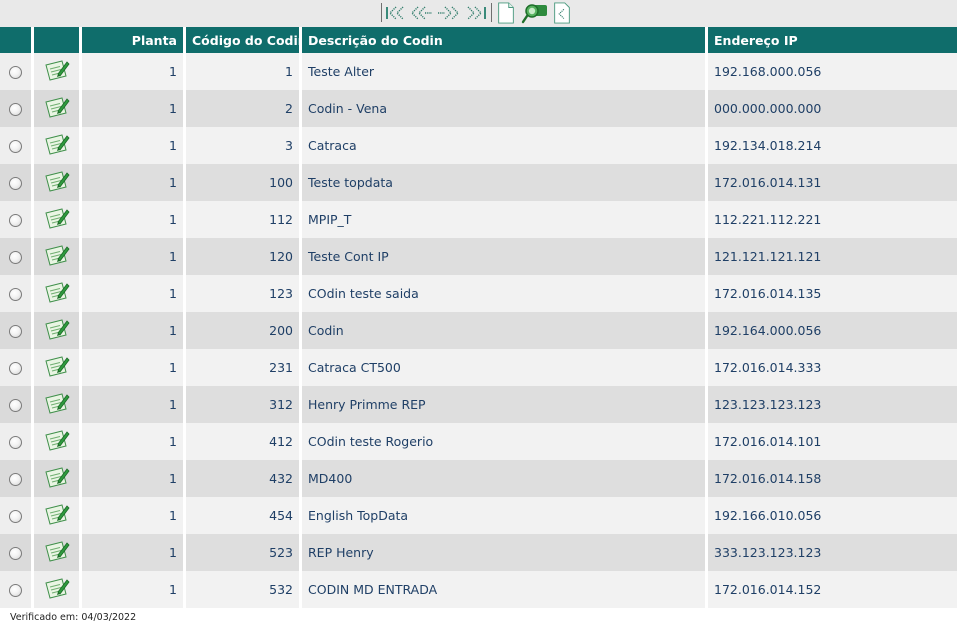  I want to click on cell-descricao: Teste topdata, so click(505, 182).